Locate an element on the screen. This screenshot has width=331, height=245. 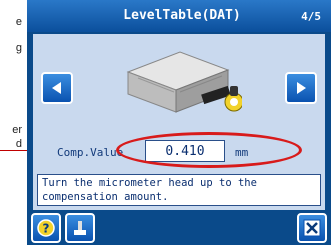
close-icon is located at coordinates (312, 228).